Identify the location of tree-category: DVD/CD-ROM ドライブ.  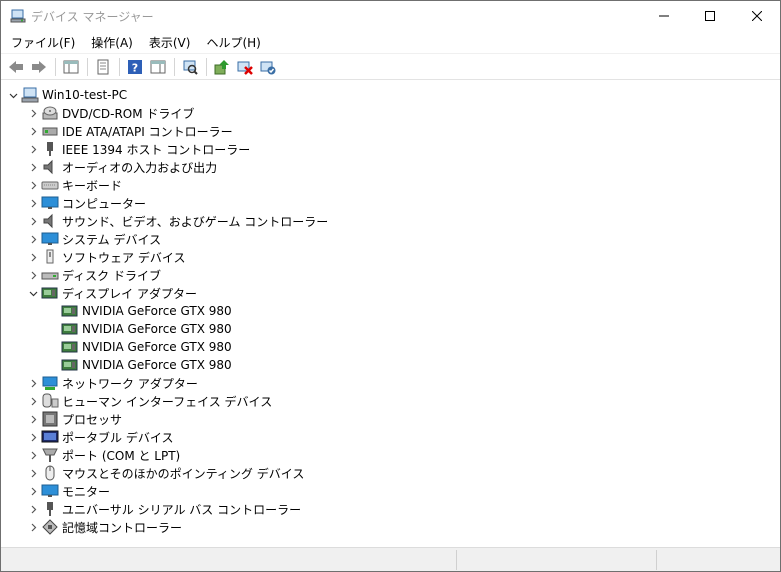
(110, 113).